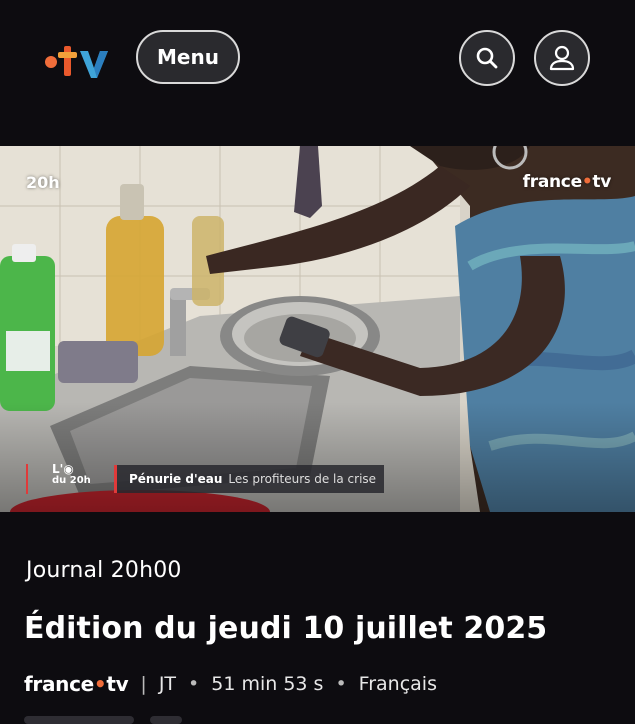  I want to click on oeil-line1: L'◉, so click(63, 469).